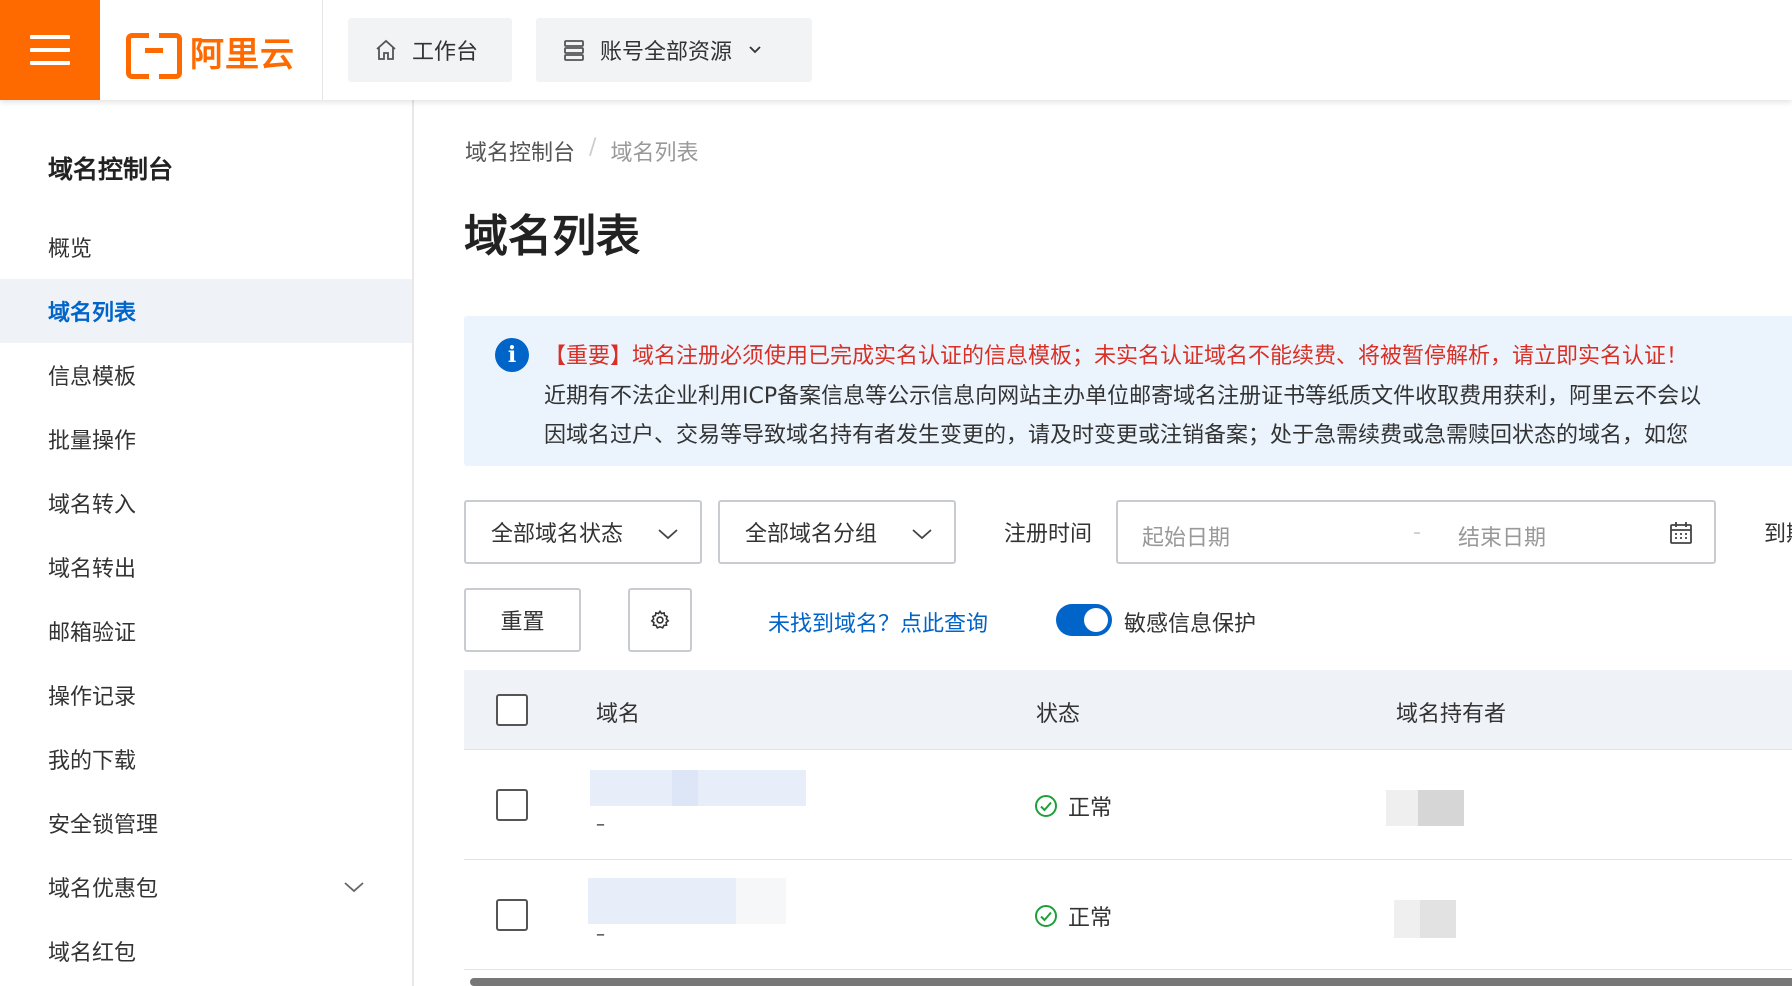  I want to click on sidebar-item-label: 安全锁管理, so click(103, 825).